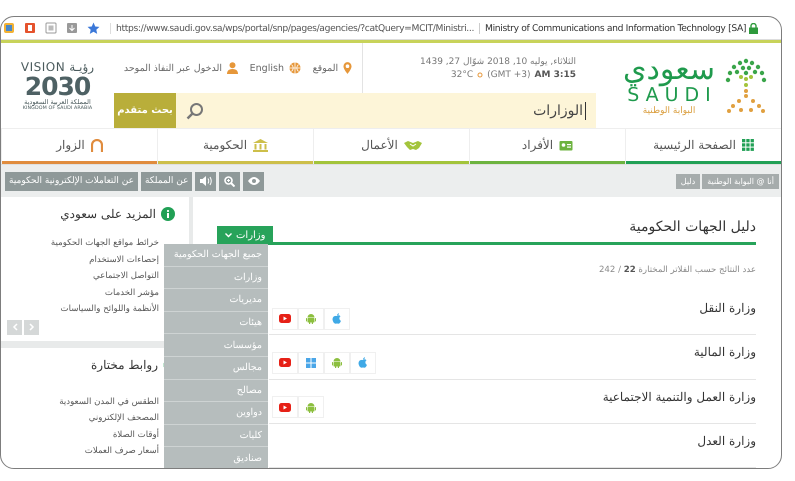 The height and width of the screenshot is (481, 795). Describe the element at coordinates (81, 67) in the screenshot. I see `vision-label: رؤيـة` at that location.